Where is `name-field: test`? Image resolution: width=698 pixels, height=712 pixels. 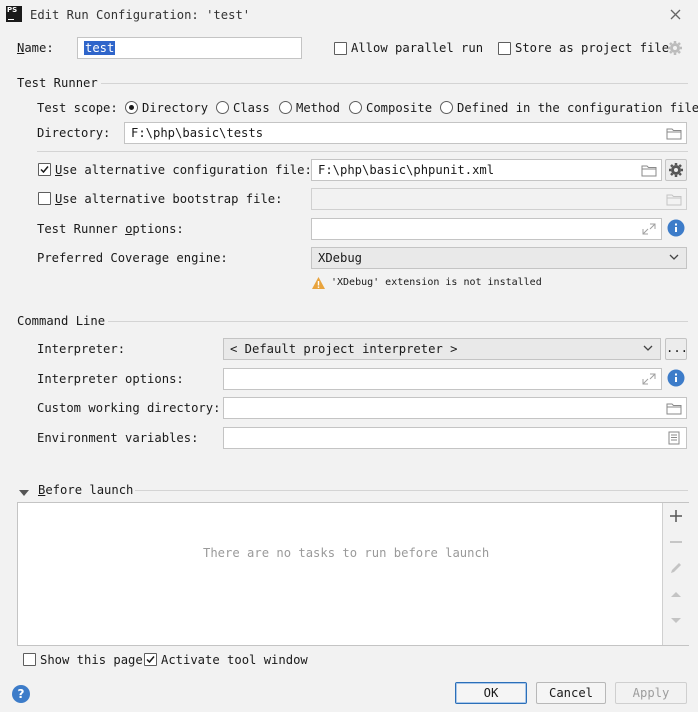
name-field: test is located at coordinates (189, 48).